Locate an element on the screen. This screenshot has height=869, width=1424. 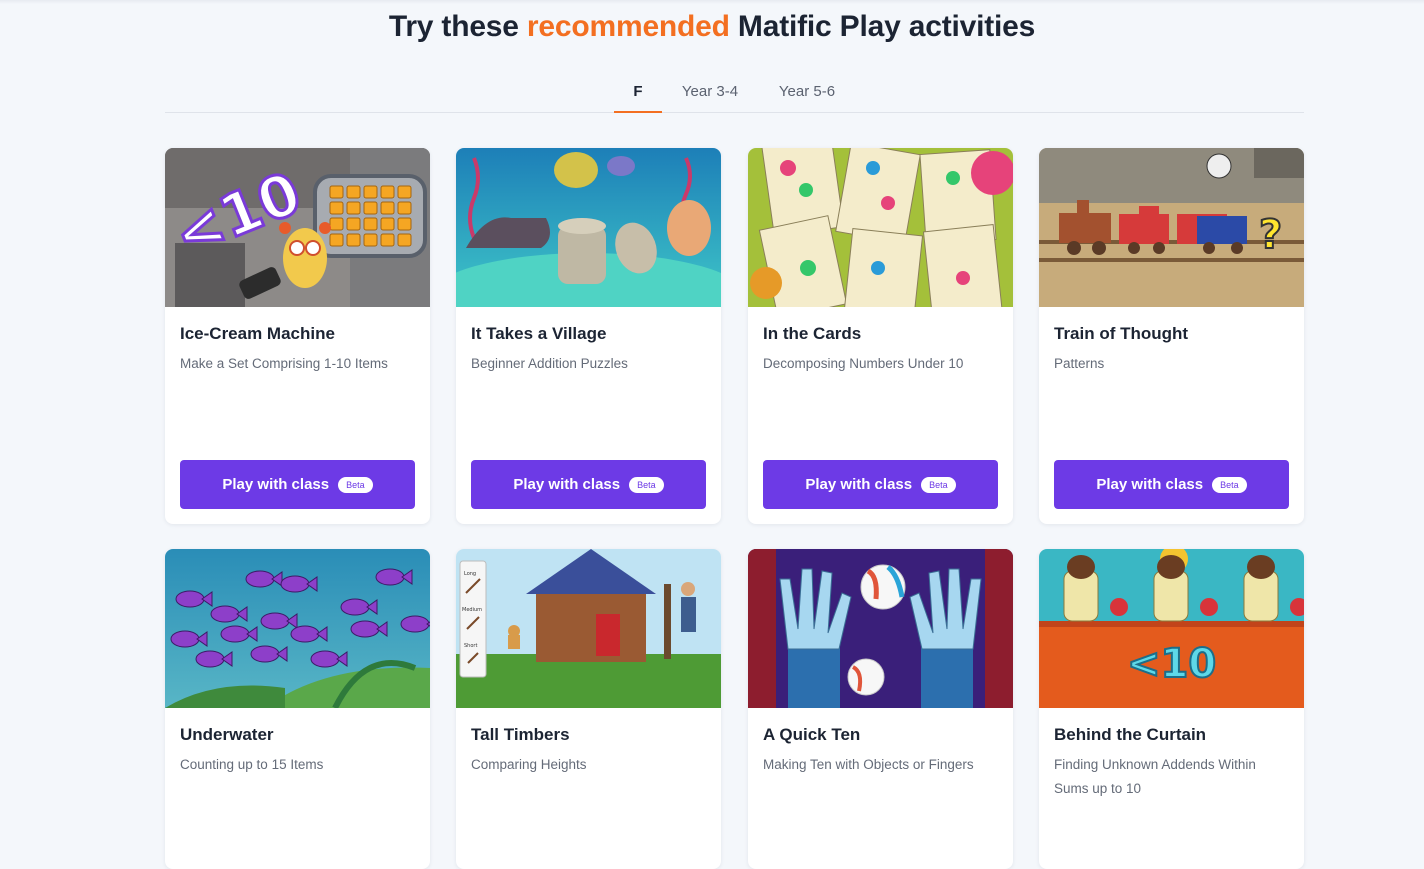
card-subtitle: Counting up to 15 Items is located at coordinates (252, 764).